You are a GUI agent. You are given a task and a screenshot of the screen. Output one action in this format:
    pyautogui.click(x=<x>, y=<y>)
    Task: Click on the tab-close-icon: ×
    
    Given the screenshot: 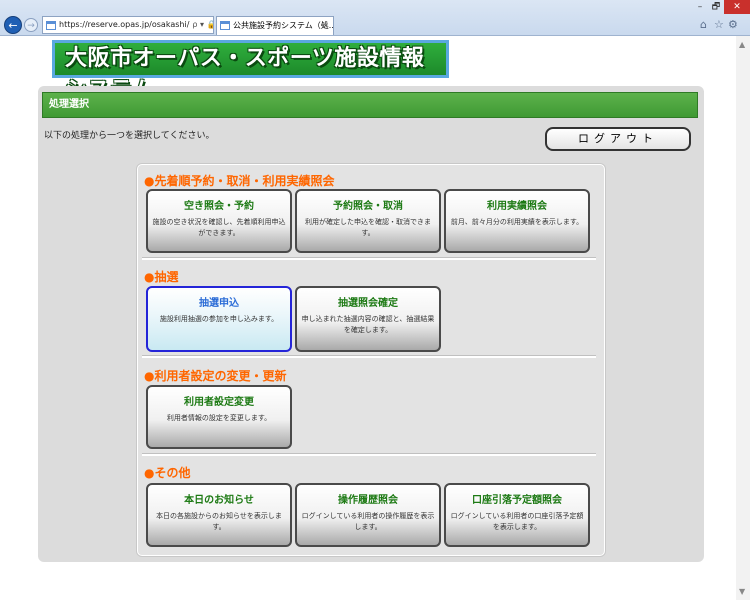 What is the action you would take?
    pyautogui.click(x=325, y=26)
    